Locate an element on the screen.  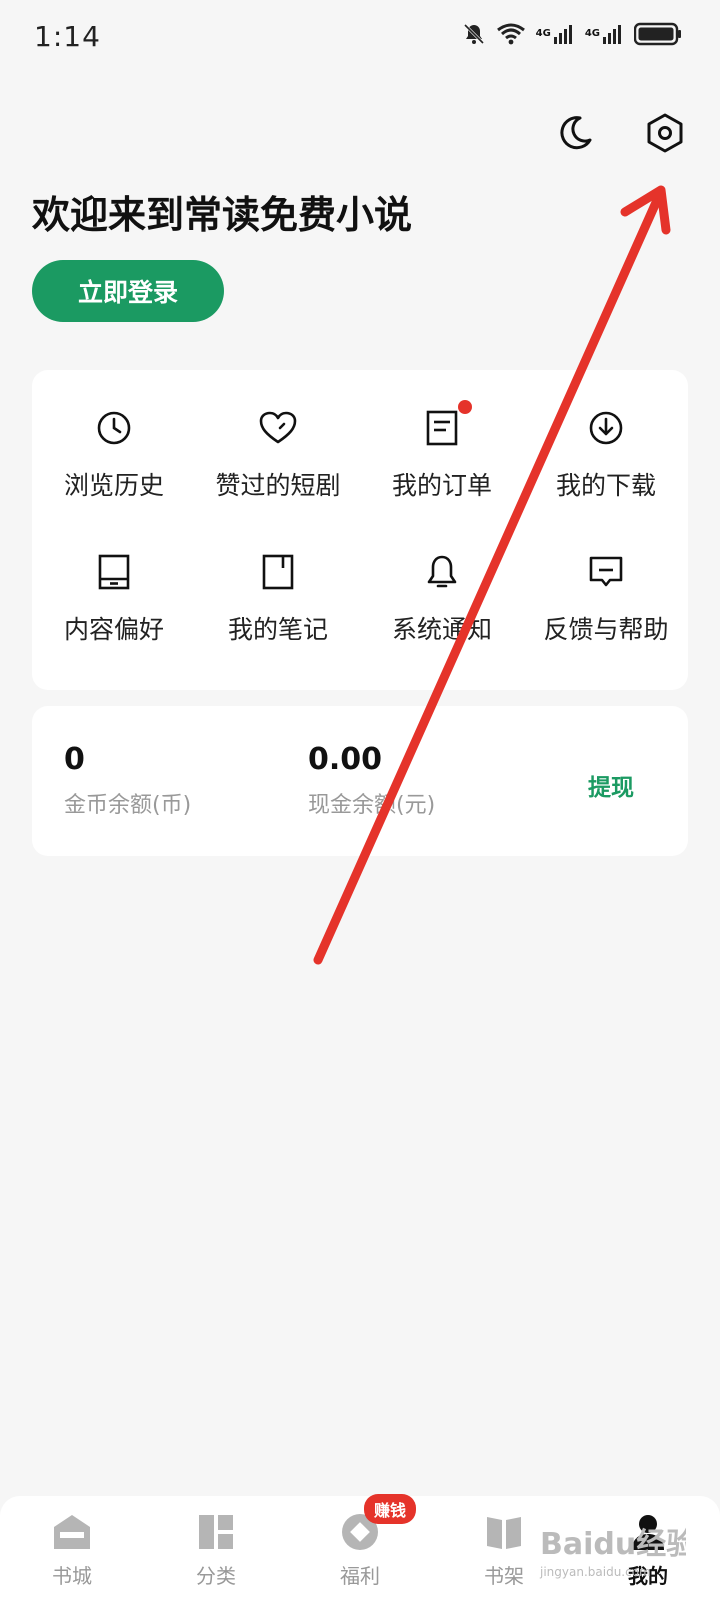
feedback-icon is located at coordinates (606, 572).